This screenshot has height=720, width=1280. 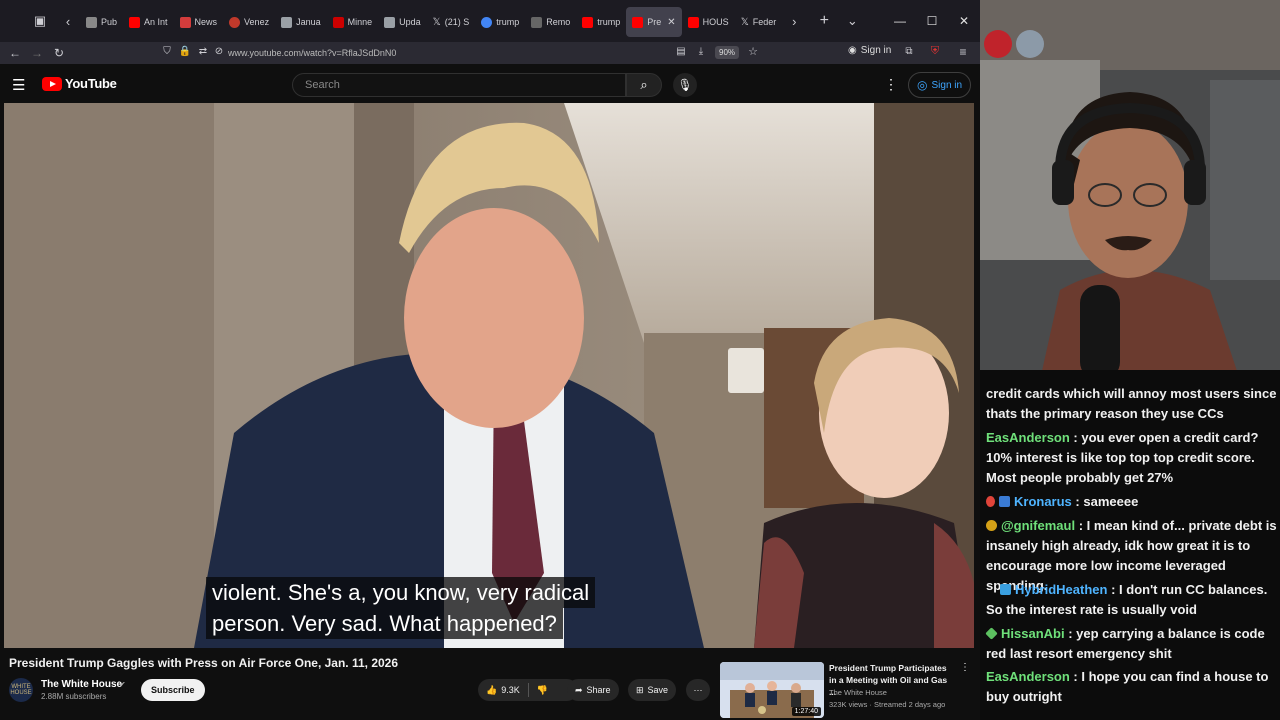 I want to click on back-icon: ←, so click(x=15, y=53).